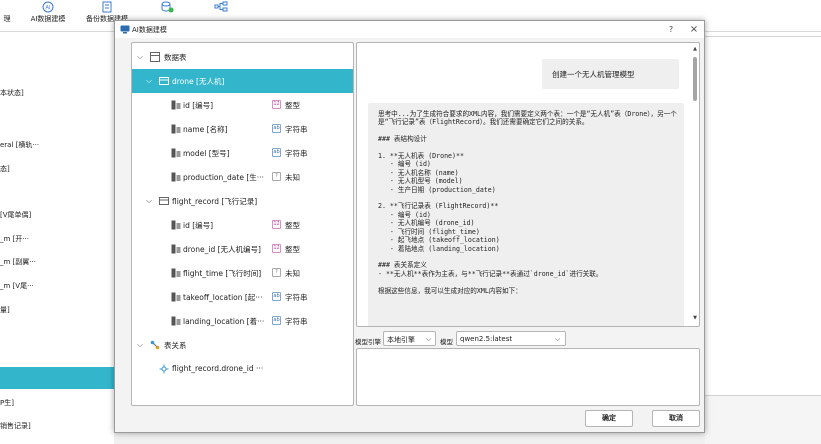  Describe the element at coordinates (409, 338) in the screenshot. I see `model-engine-select: 本地引擎 ⌵` at that location.